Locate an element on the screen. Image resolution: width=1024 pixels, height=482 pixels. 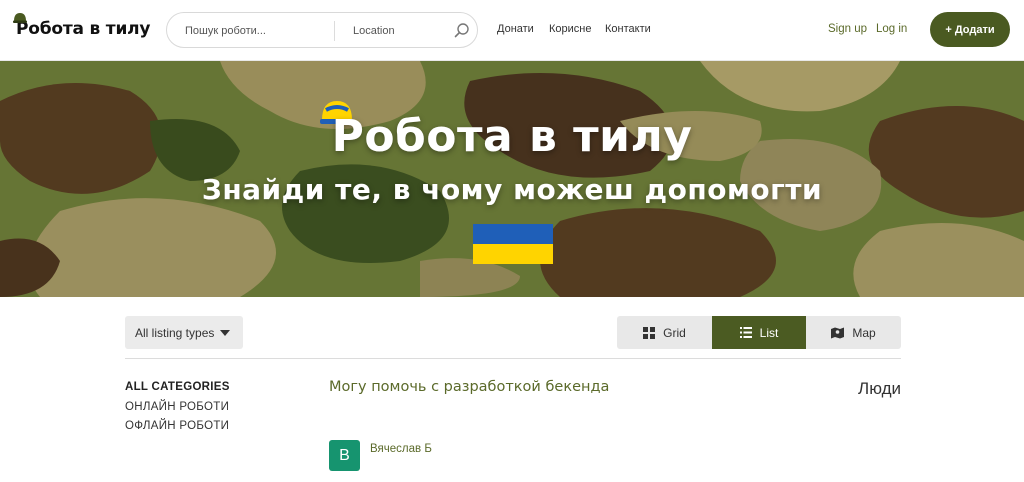
view-switcher: Grid List Map is located at coordinates (759, 332).